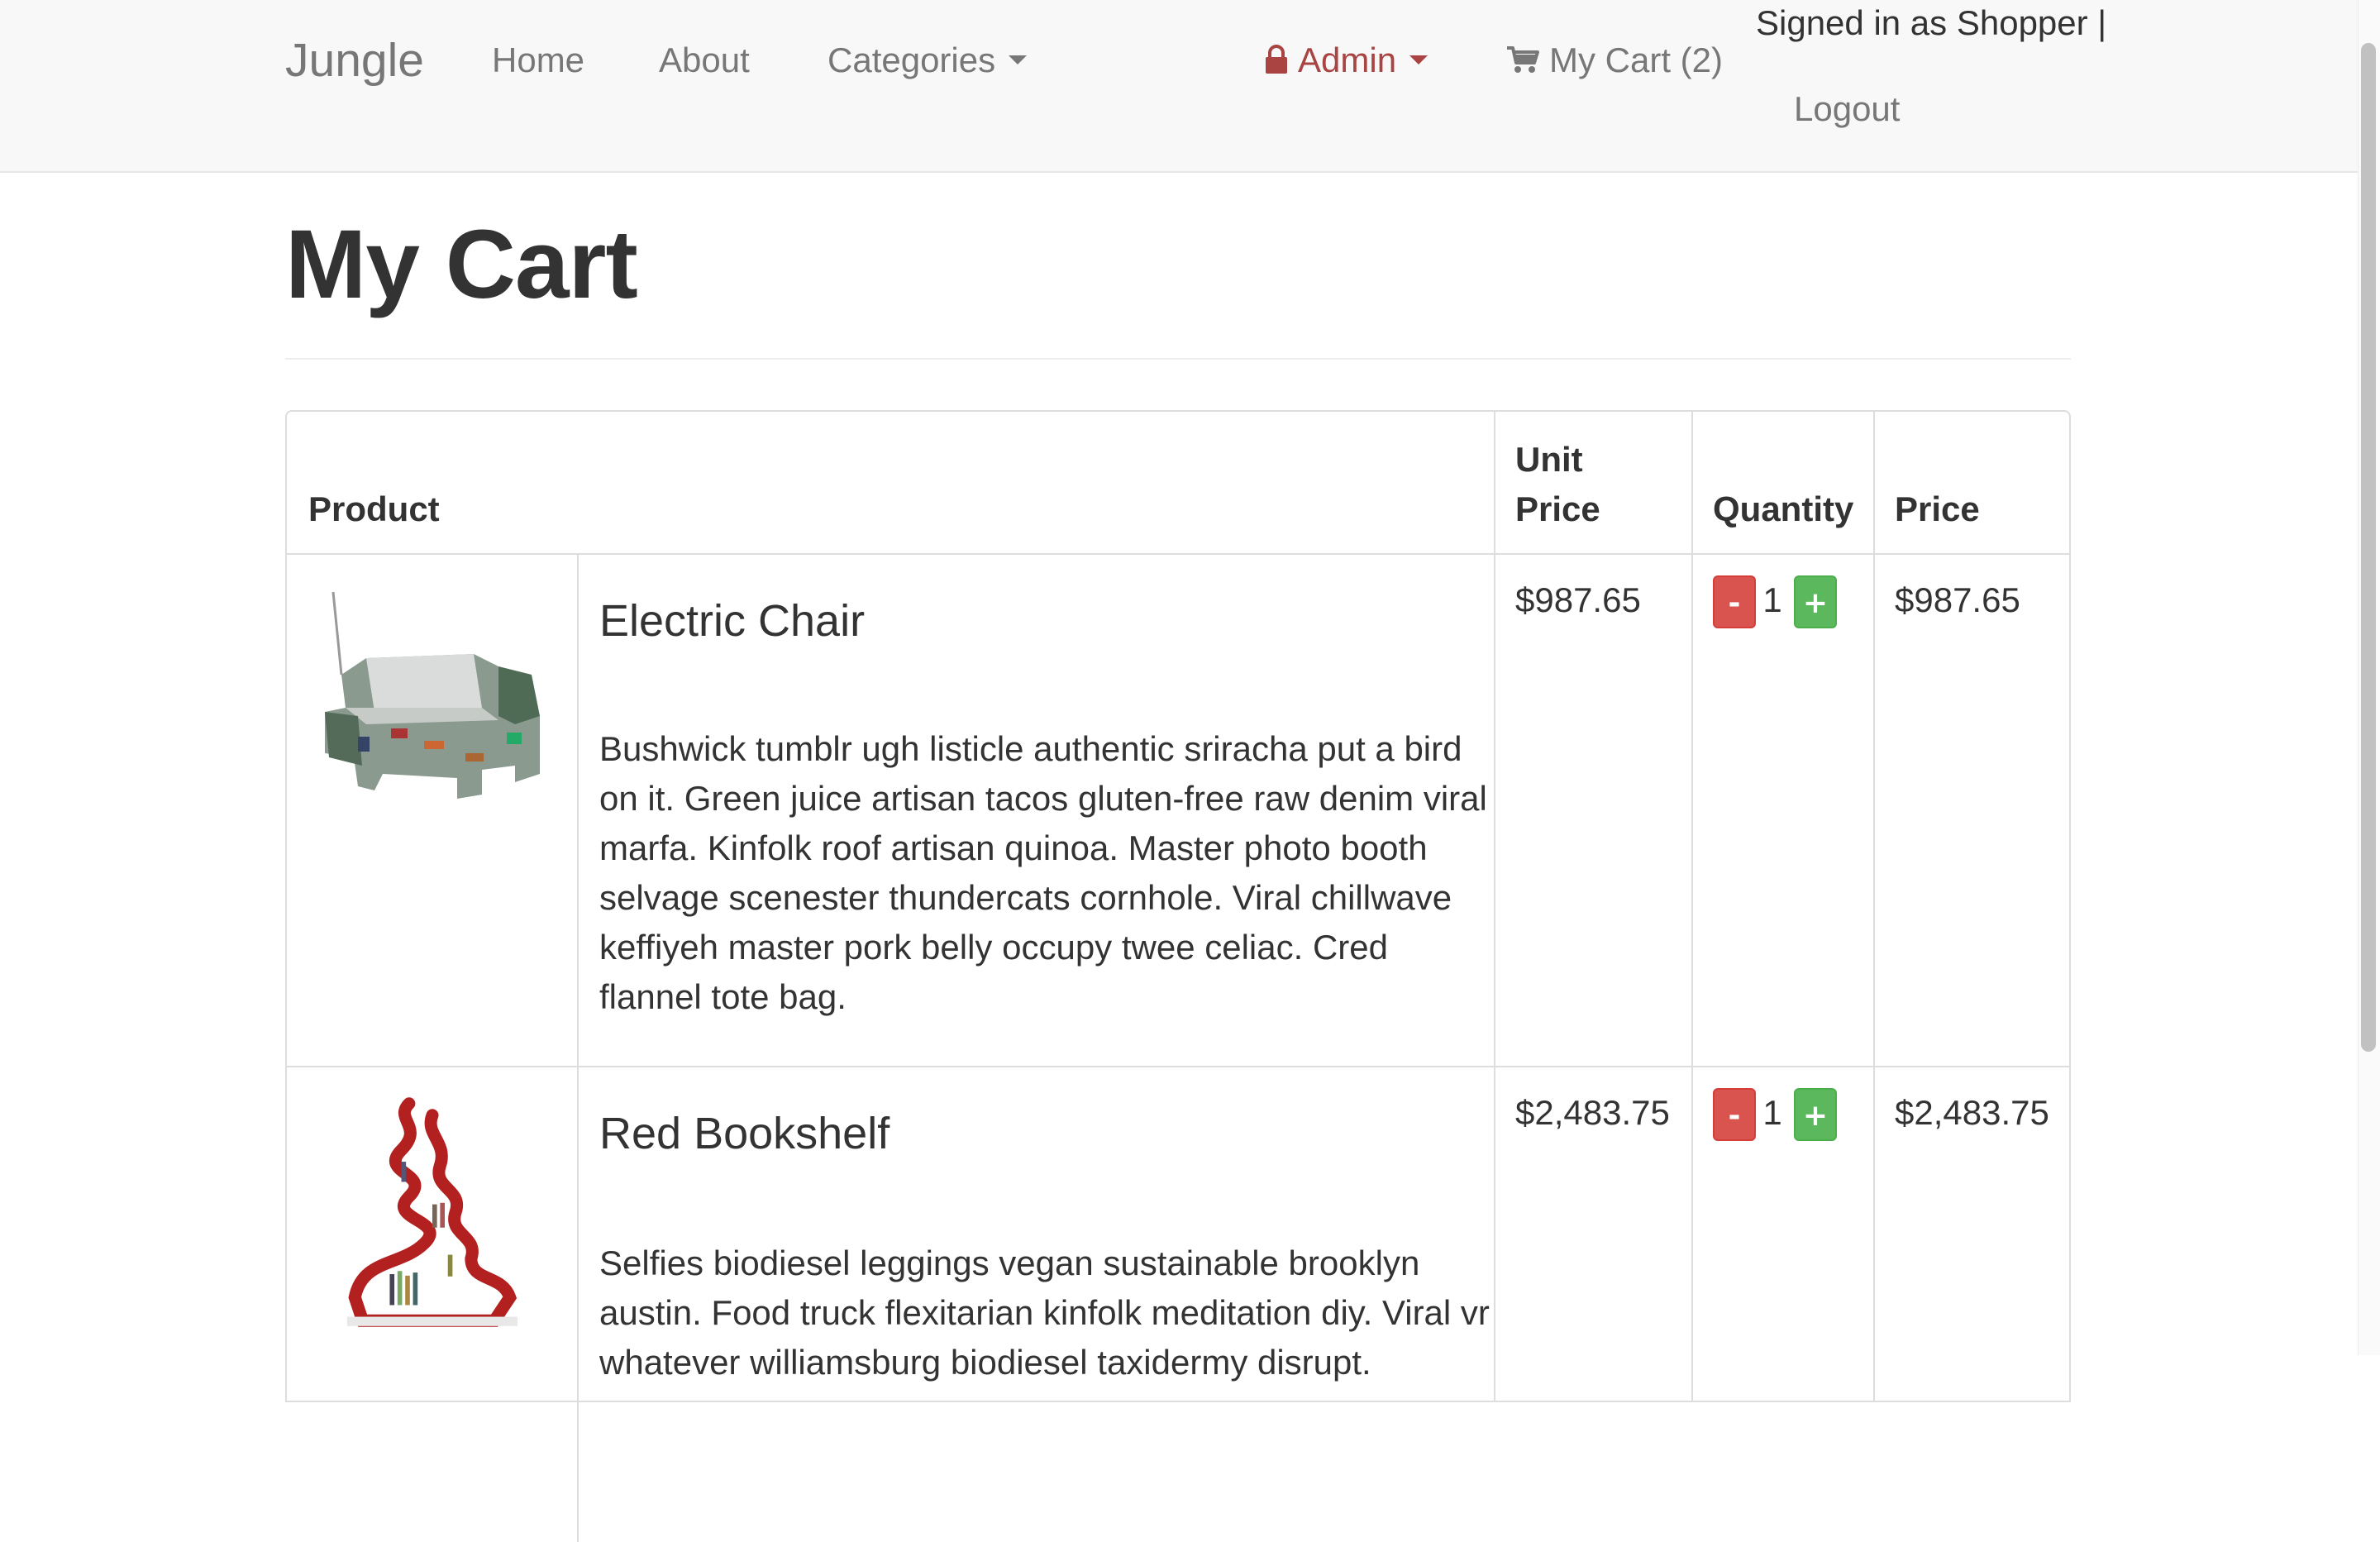  Describe the element at coordinates (704, 60) in the screenshot. I see `nav-about-link: About` at that location.